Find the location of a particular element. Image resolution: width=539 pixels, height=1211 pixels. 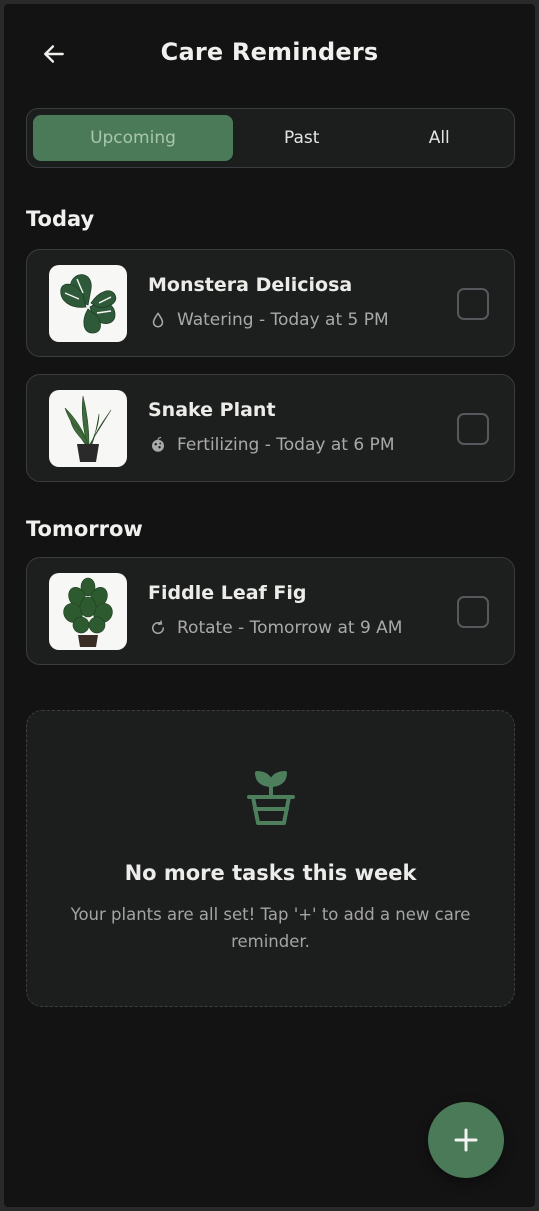

task-detail: Fertilizing - Today at 6 PM is located at coordinates (271, 445).